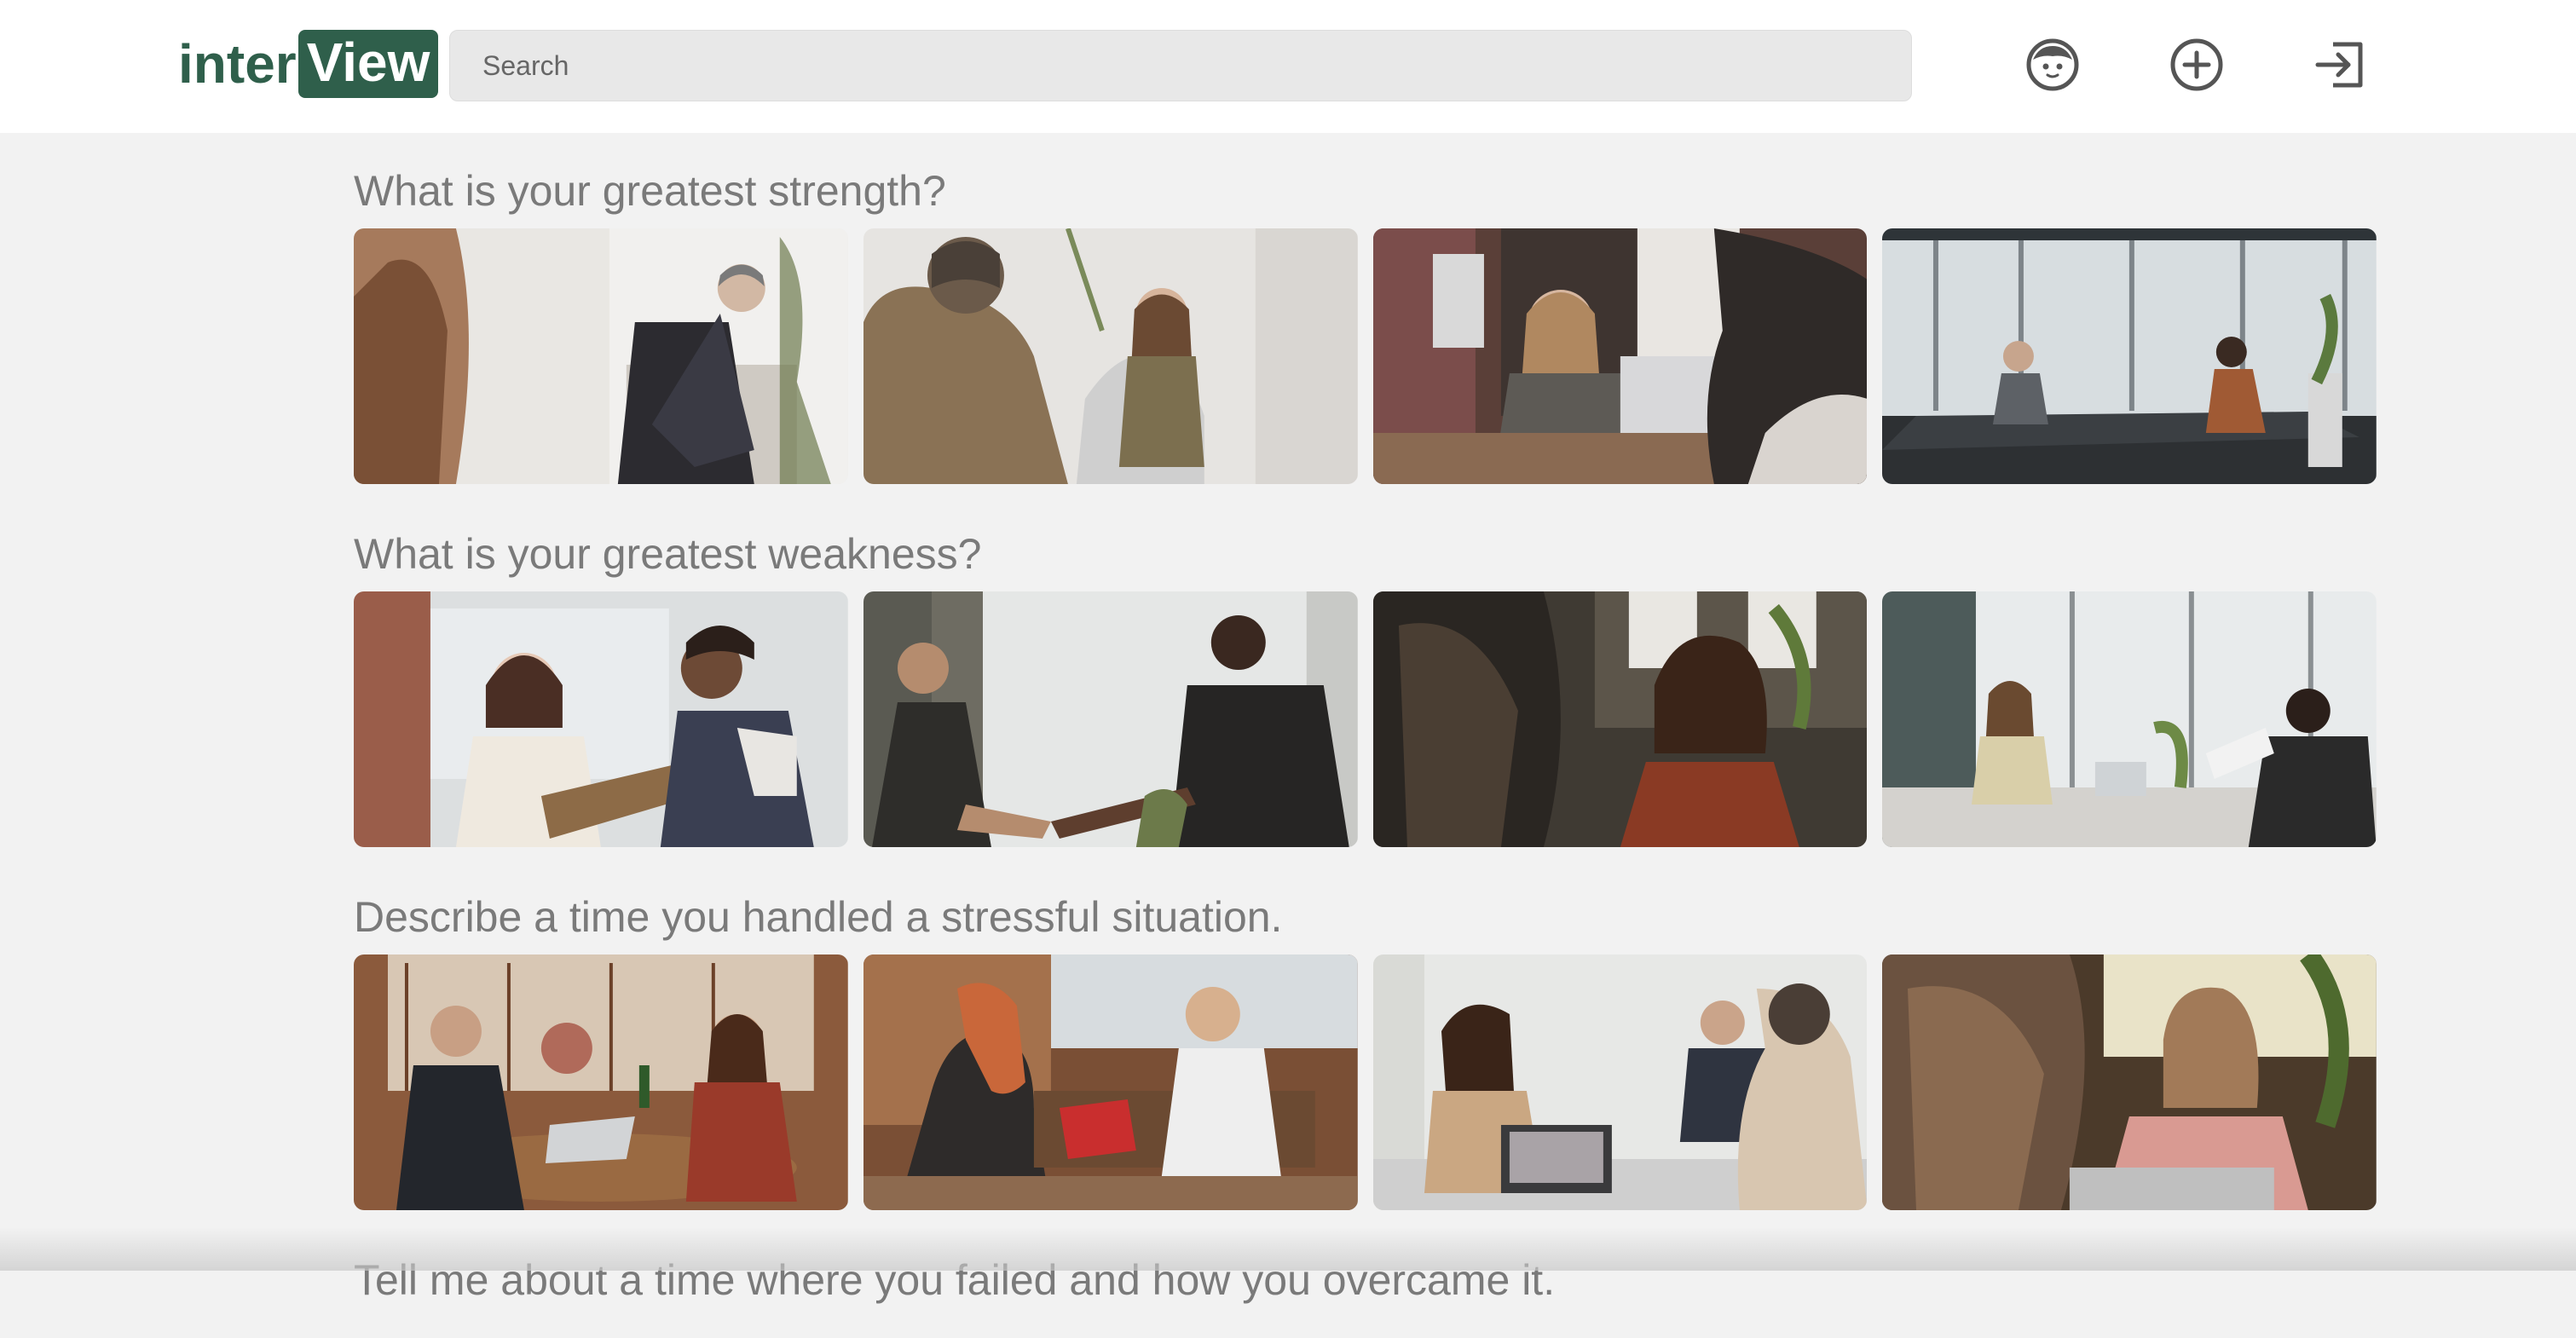  I want to click on section-title: What is your greatest weakness?, so click(668, 554).